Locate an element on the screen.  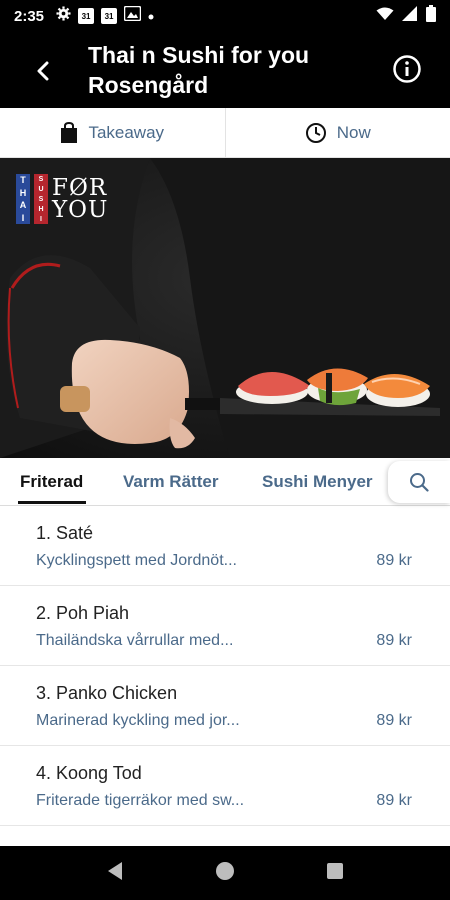
notification-icons: 31 31 is located at coordinates (105, 15).